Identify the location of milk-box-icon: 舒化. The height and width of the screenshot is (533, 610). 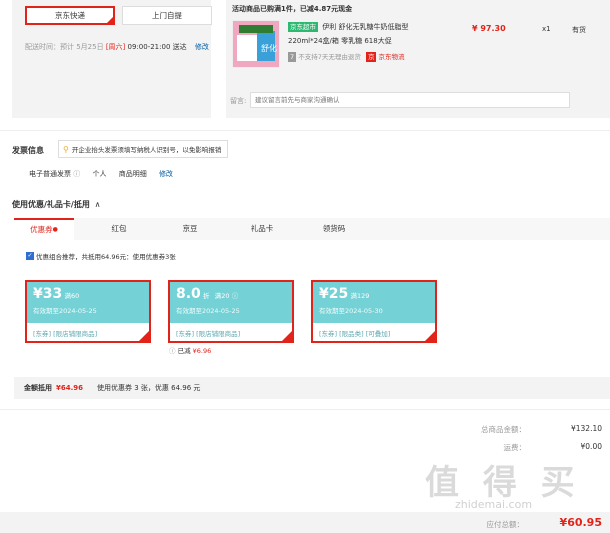
(256, 44).